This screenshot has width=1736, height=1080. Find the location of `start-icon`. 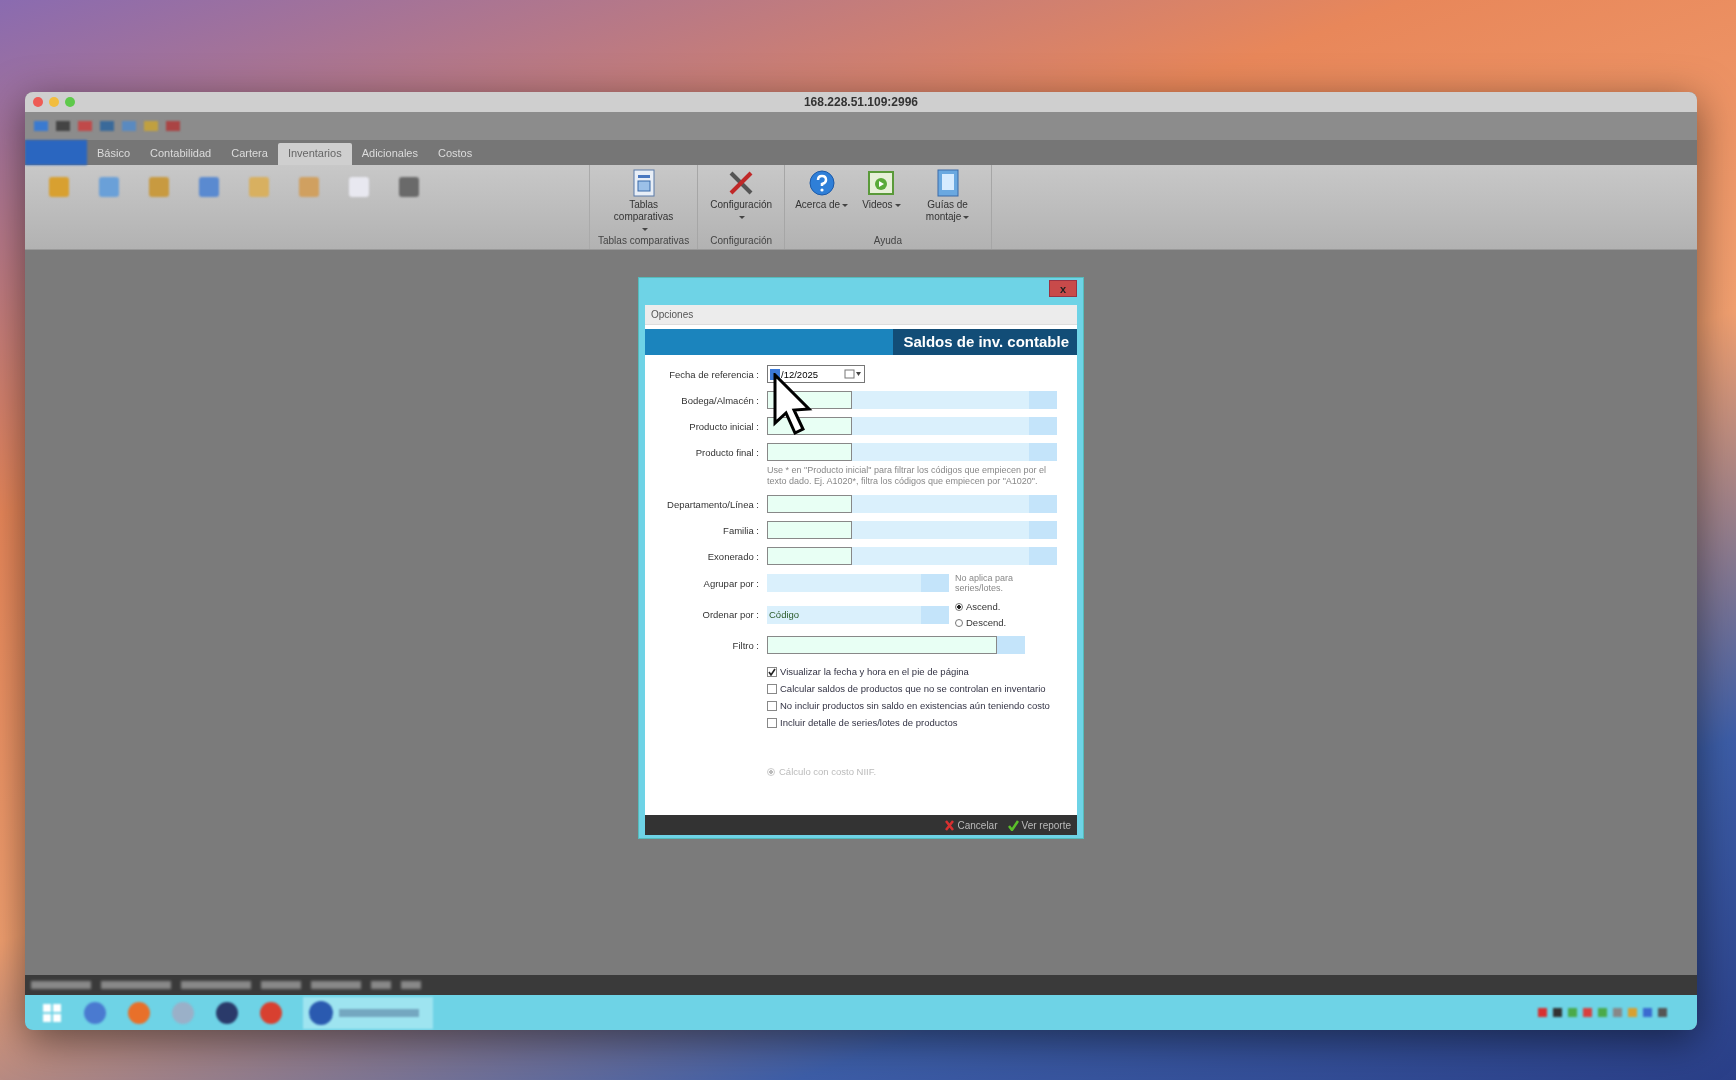

start-icon is located at coordinates (52, 1012).